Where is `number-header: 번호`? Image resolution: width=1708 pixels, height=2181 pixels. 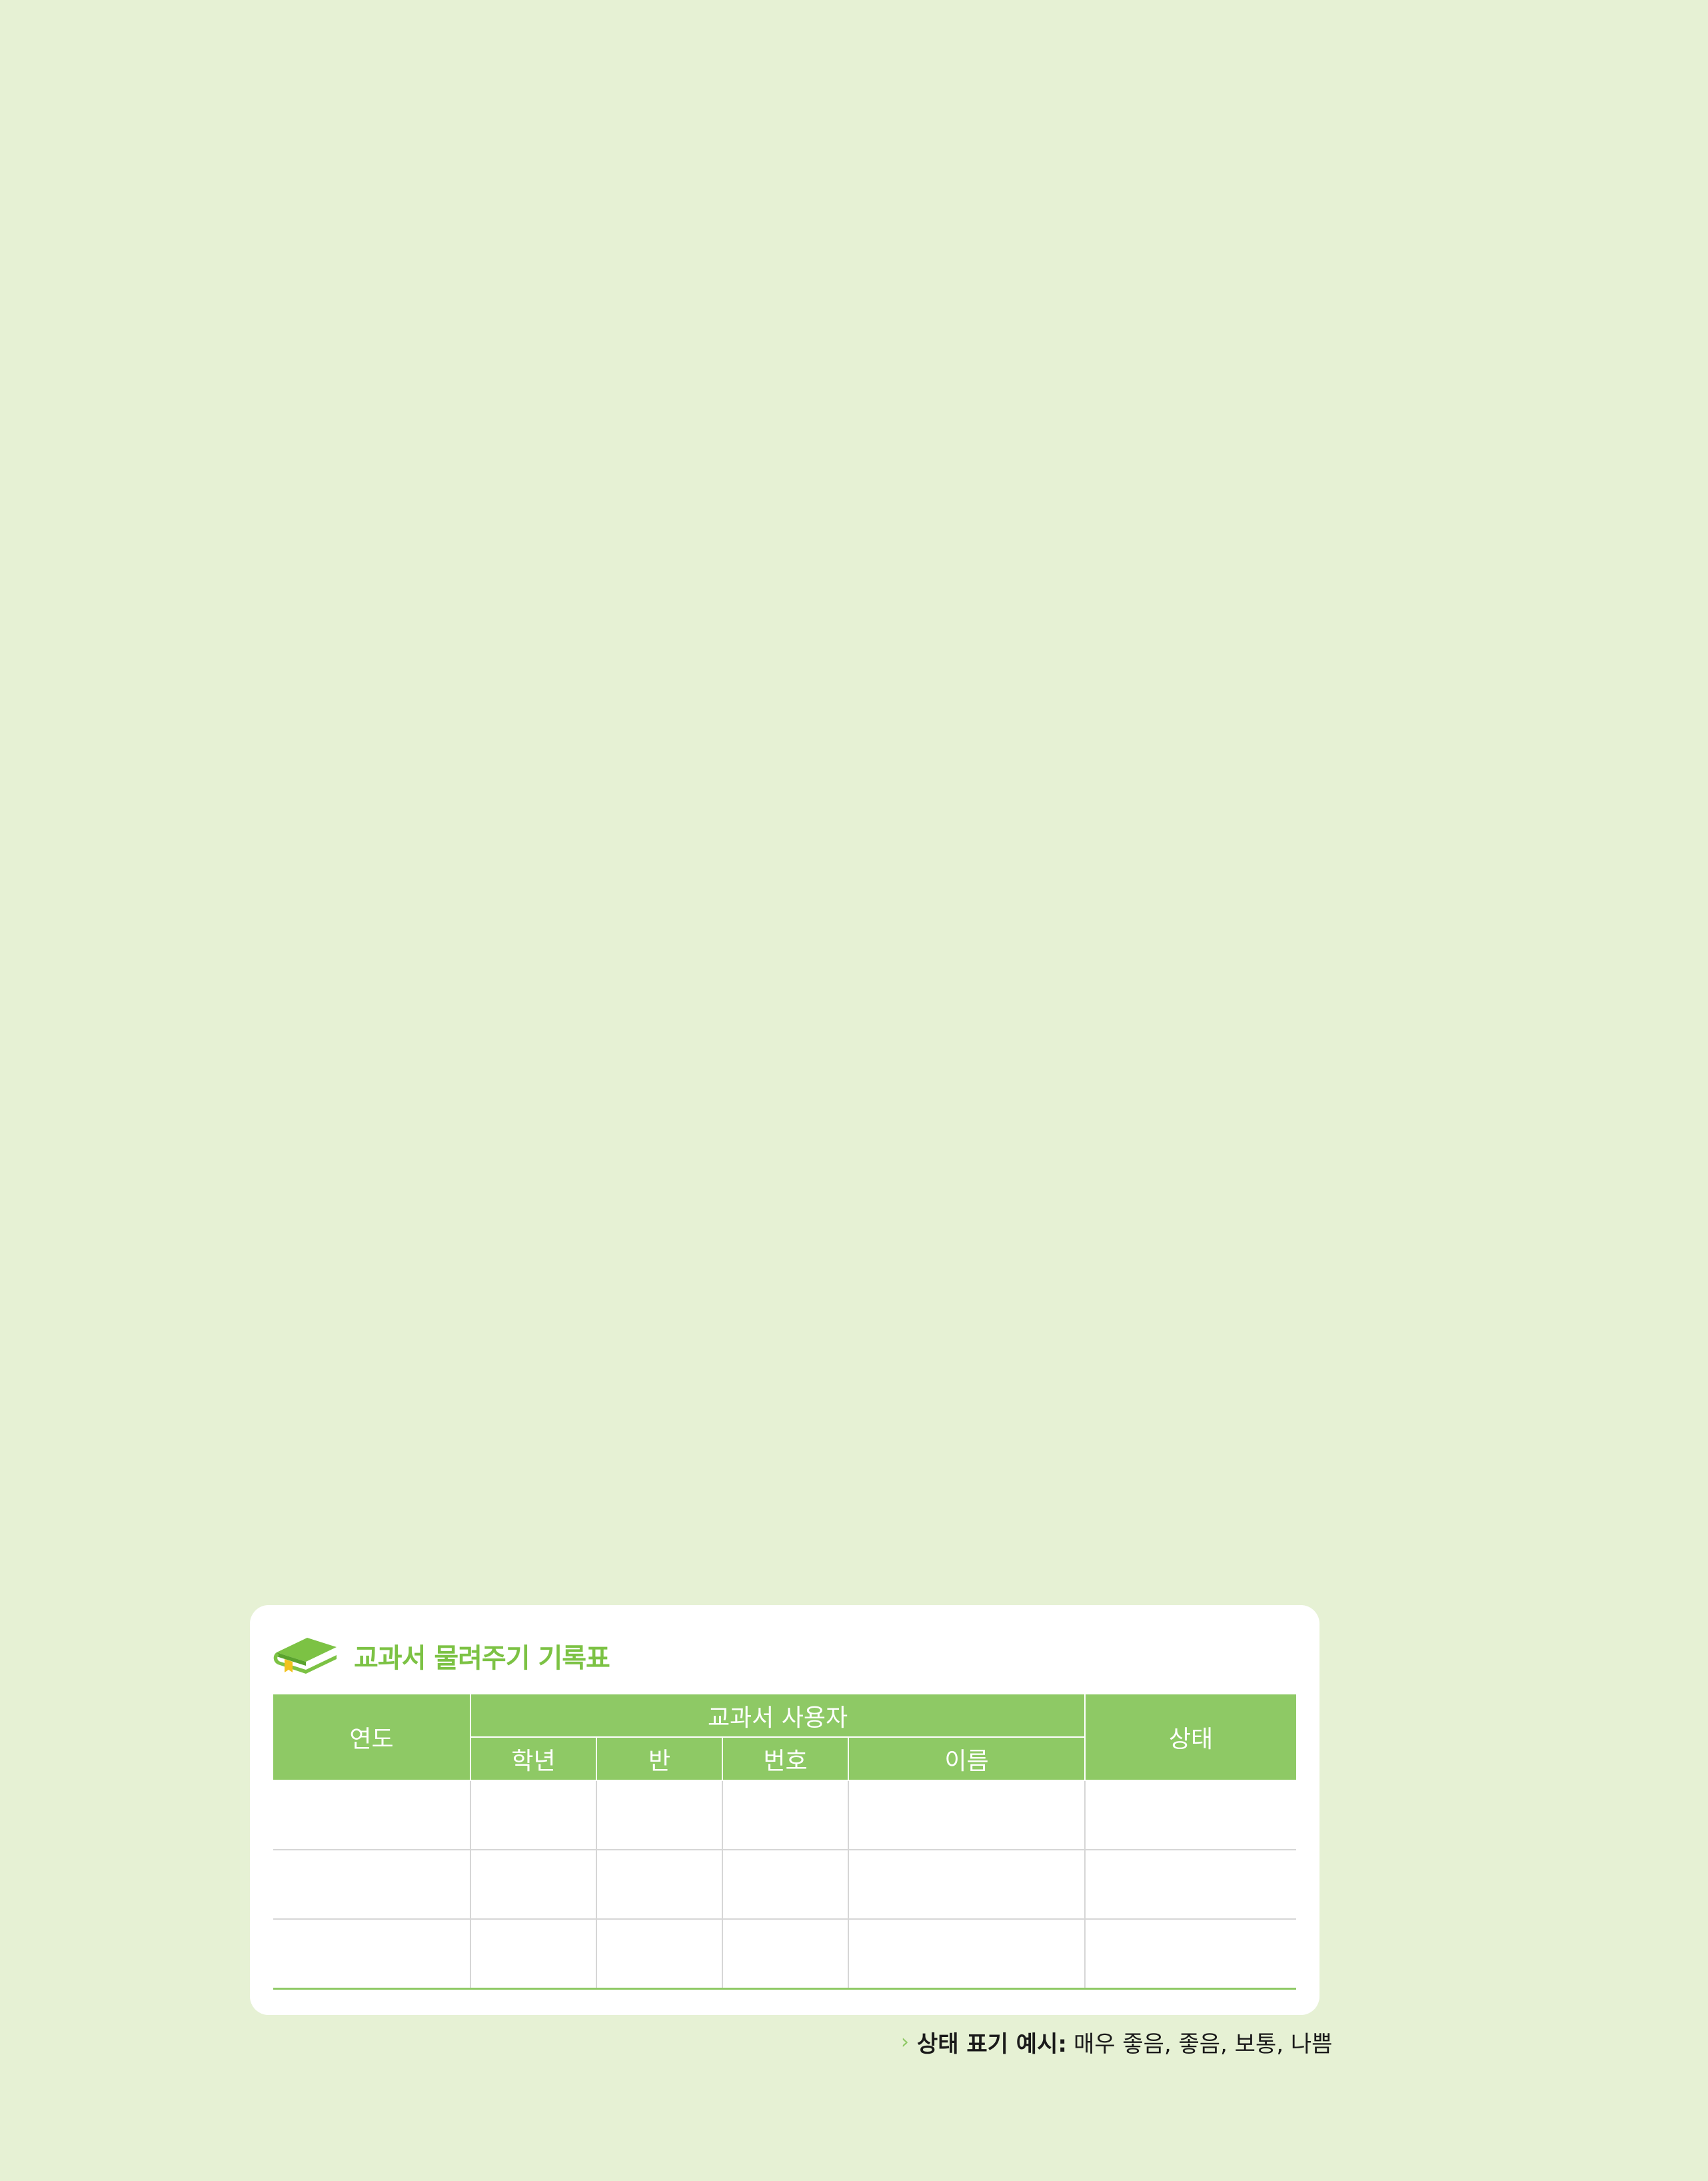 number-header: 번호 is located at coordinates (786, 1758).